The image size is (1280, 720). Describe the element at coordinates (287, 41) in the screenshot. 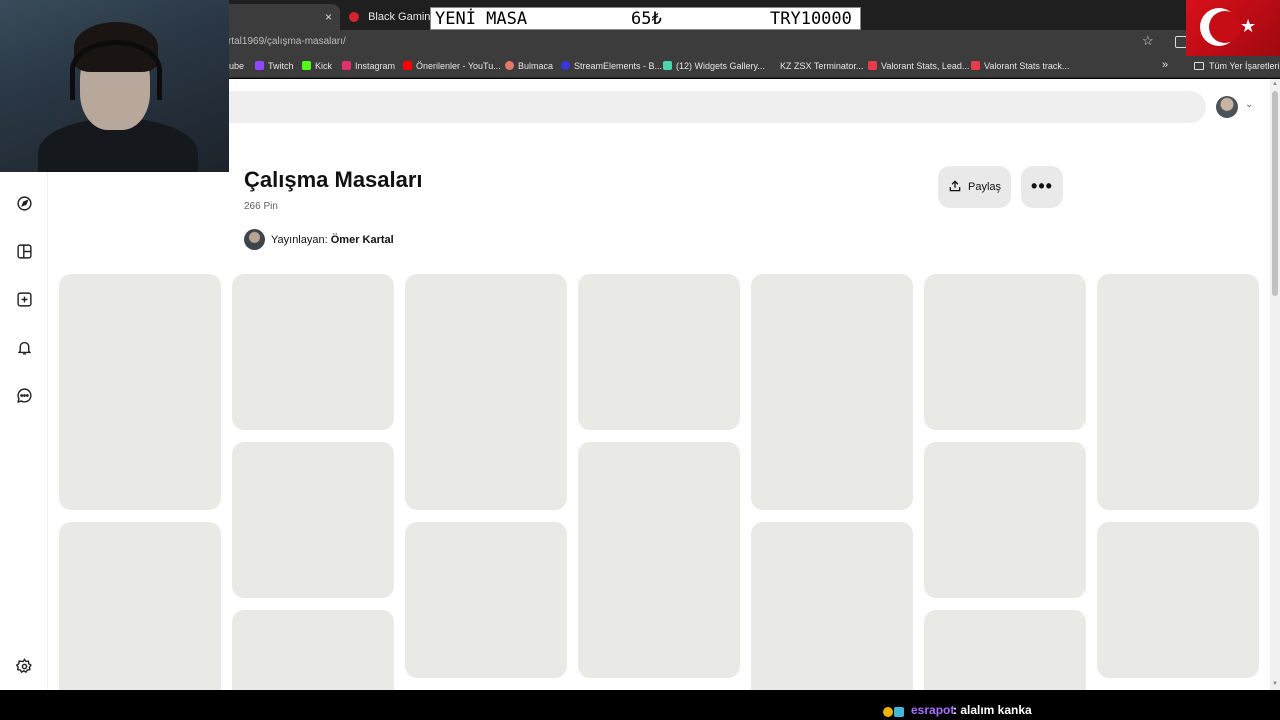

I see `url-input: rtal1969/çalışma-masaları/` at that location.